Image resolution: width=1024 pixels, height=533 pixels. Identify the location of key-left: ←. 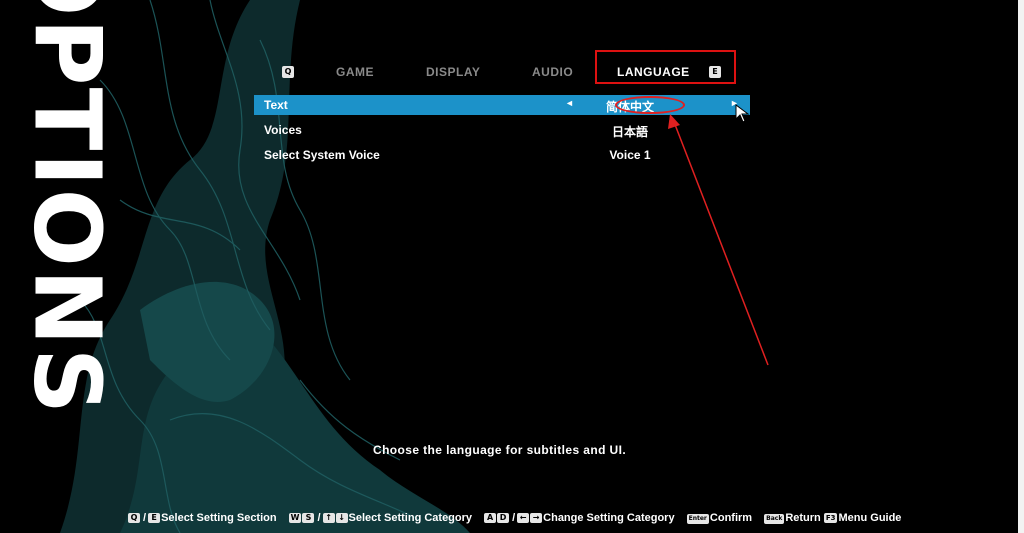
(523, 518).